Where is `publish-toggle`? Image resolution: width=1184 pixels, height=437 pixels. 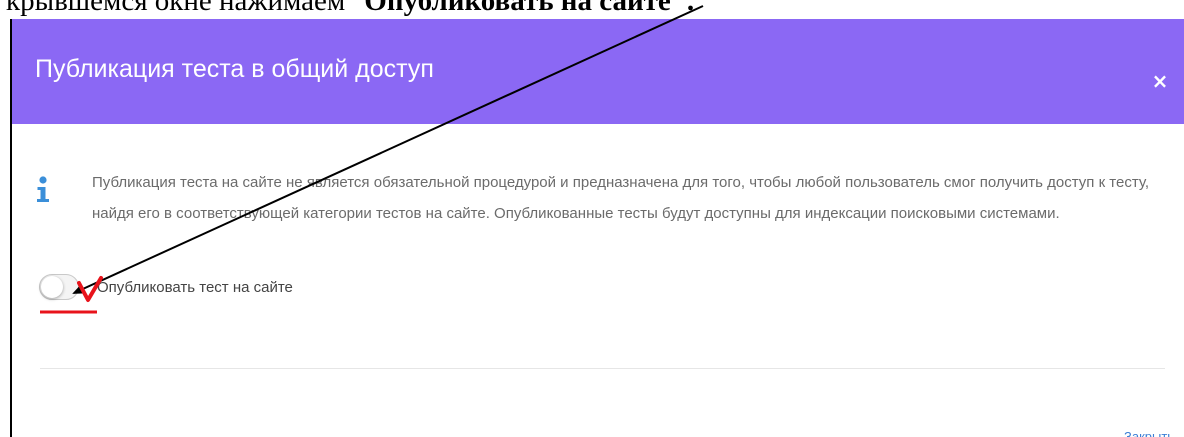 publish-toggle is located at coordinates (59, 287).